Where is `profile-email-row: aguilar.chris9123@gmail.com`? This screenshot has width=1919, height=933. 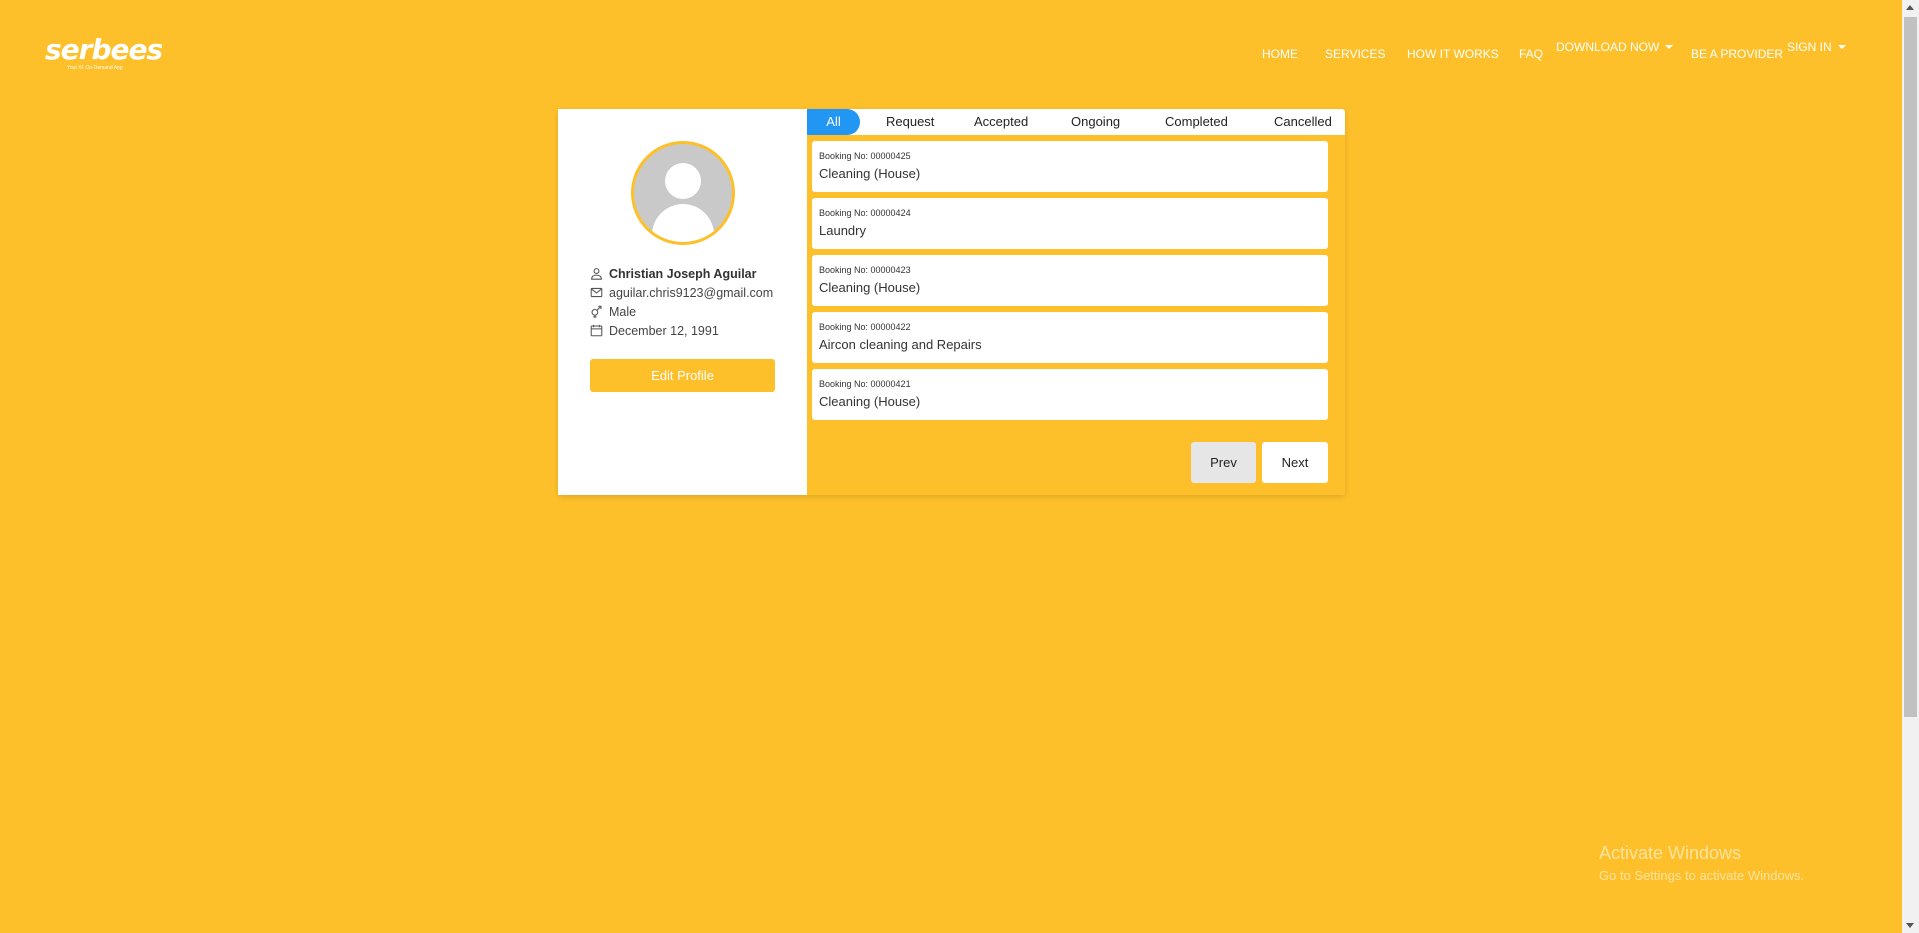
profile-email-row: aguilar.chris9123@gmail.com is located at coordinates (681, 292).